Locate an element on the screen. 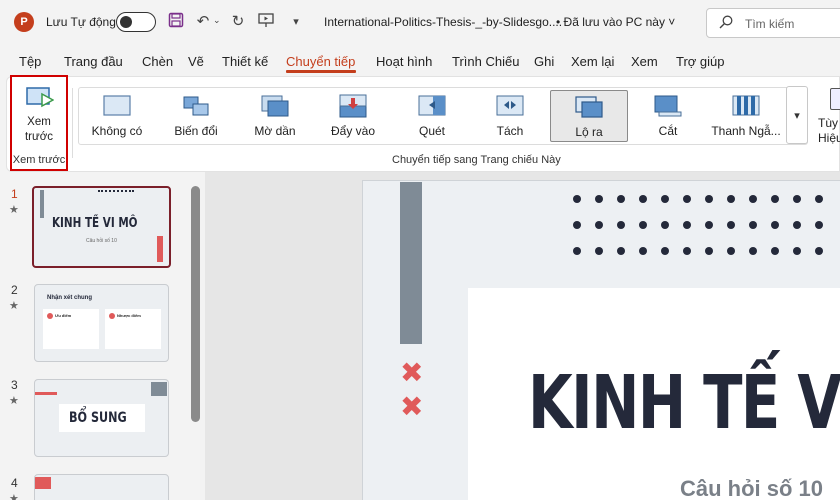 This screenshot has width=840, height=500. transition-label: Đẩy vào is located at coordinates (353, 131).